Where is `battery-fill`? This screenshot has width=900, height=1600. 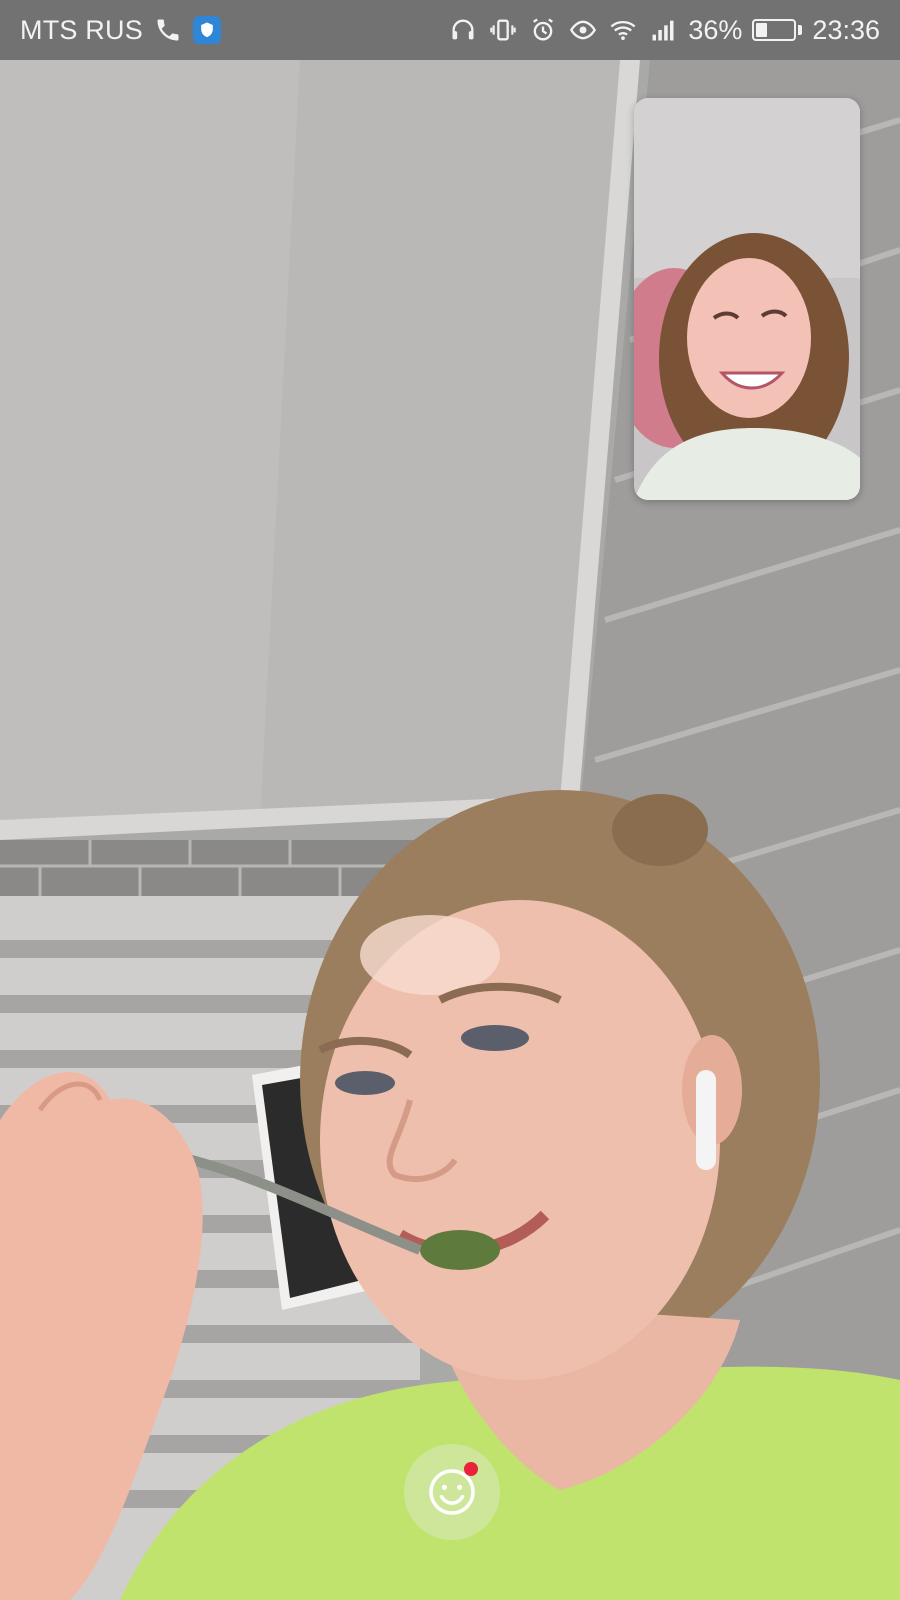 battery-fill is located at coordinates (761, 30).